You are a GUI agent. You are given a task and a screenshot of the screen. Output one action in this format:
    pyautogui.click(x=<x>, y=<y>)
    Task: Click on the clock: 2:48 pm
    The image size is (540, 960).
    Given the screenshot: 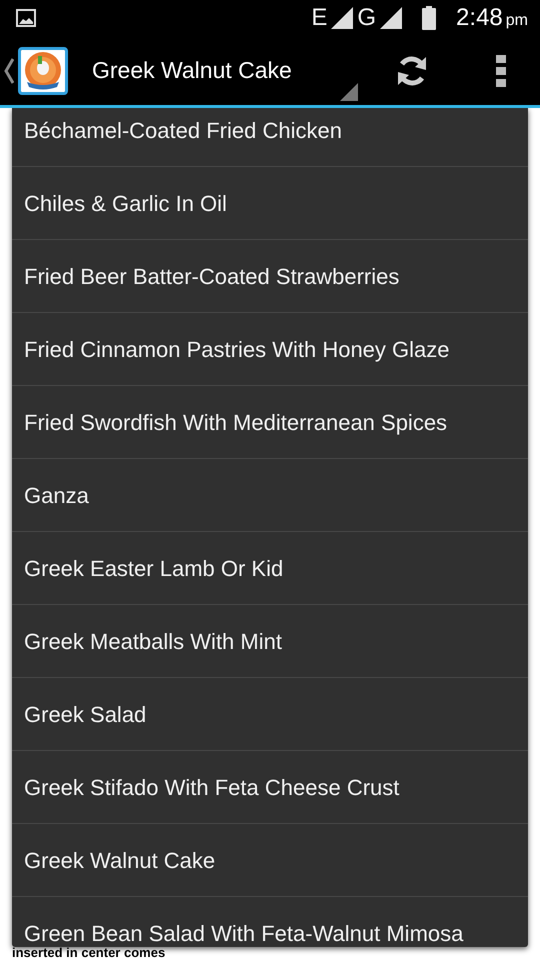 What is the action you would take?
    pyautogui.click(x=492, y=18)
    